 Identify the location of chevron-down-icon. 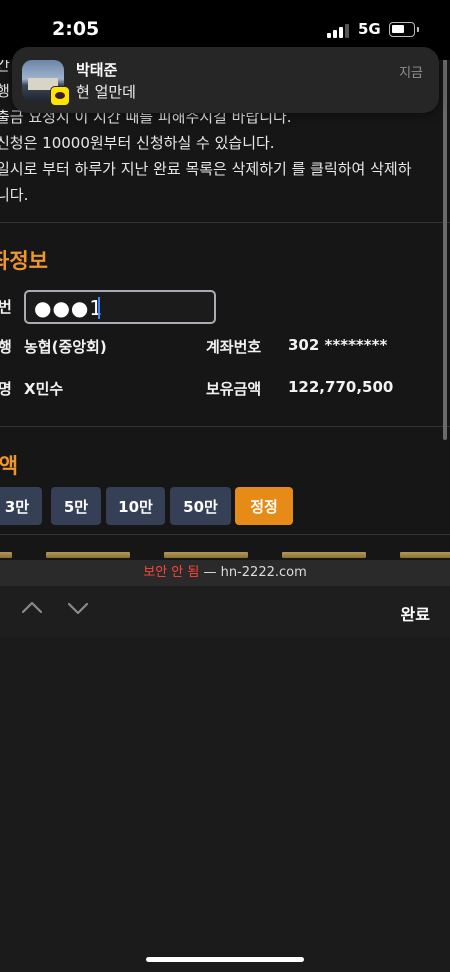
(78, 608).